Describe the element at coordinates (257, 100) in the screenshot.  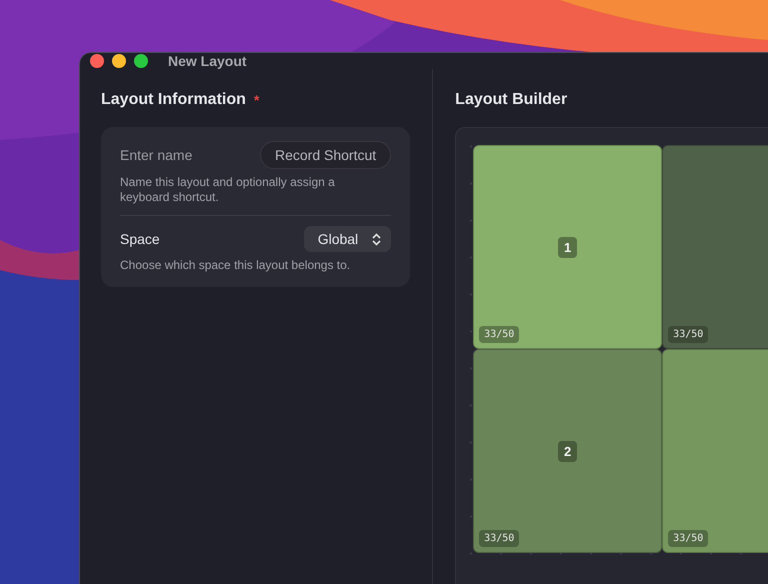
I see `required-mark: *` at that location.